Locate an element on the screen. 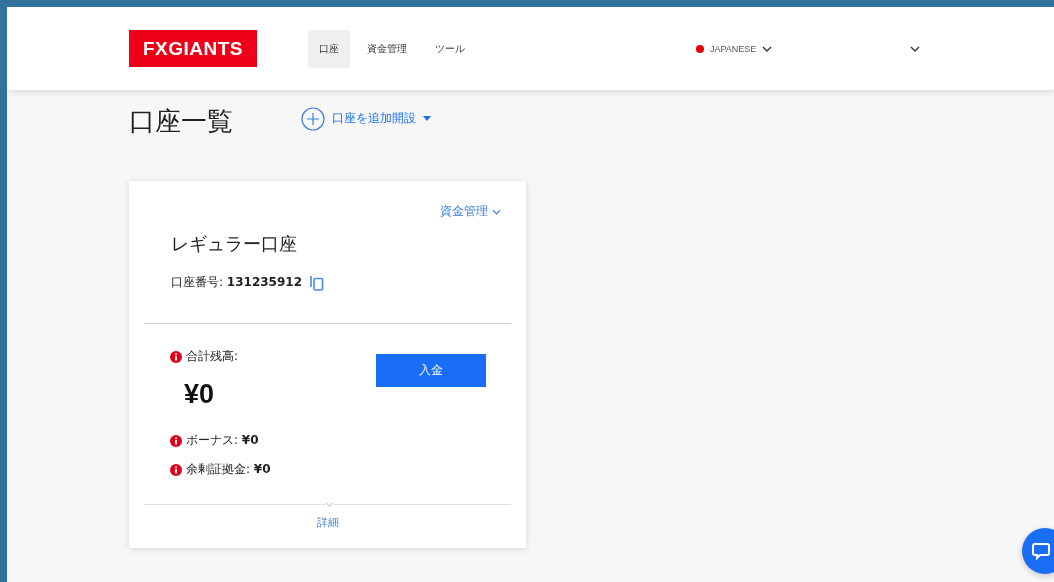 The width and height of the screenshot is (1054, 582). page-title: 口座一覧 is located at coordinates (181, 121).